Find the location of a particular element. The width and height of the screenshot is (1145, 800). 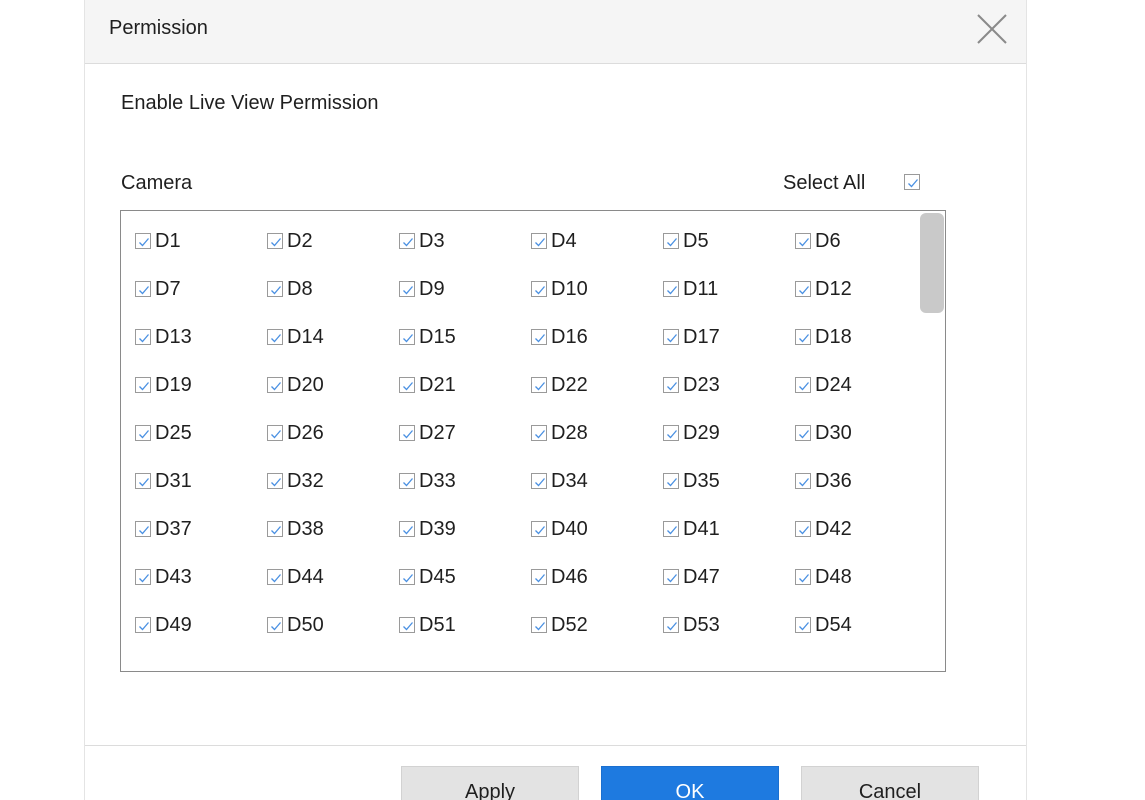

camera-item: D50 is located at coordinates (333, 625).